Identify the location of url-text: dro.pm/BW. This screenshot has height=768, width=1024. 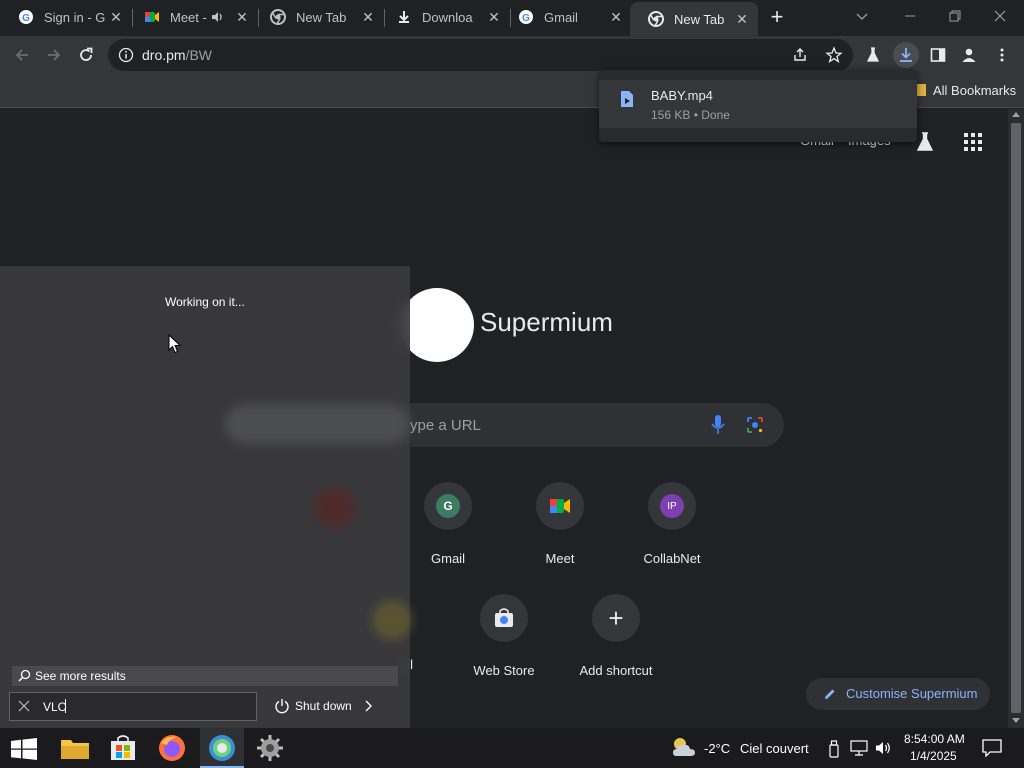
(177, 55).